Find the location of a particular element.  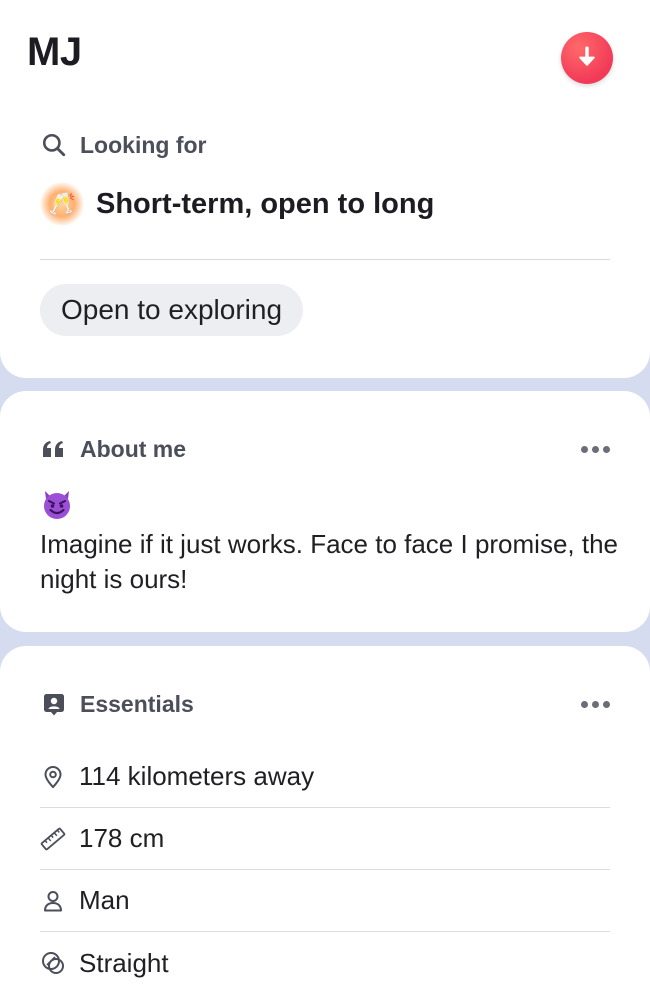

open-to-exploring-tag: Open to exploring is located at coordinates (172, 310).